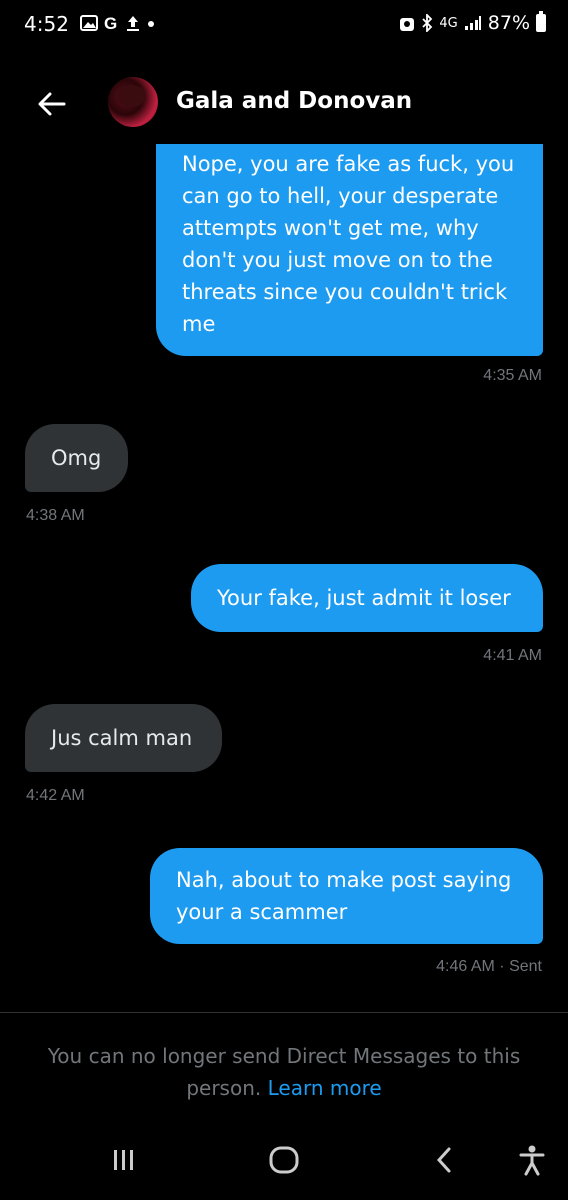 The width and height of the screenshot is (568, 1200). What do you see at coordinates (407, 24) in the screenshot?
I see `lock-badge-icon` at bounding box center [407, 24].